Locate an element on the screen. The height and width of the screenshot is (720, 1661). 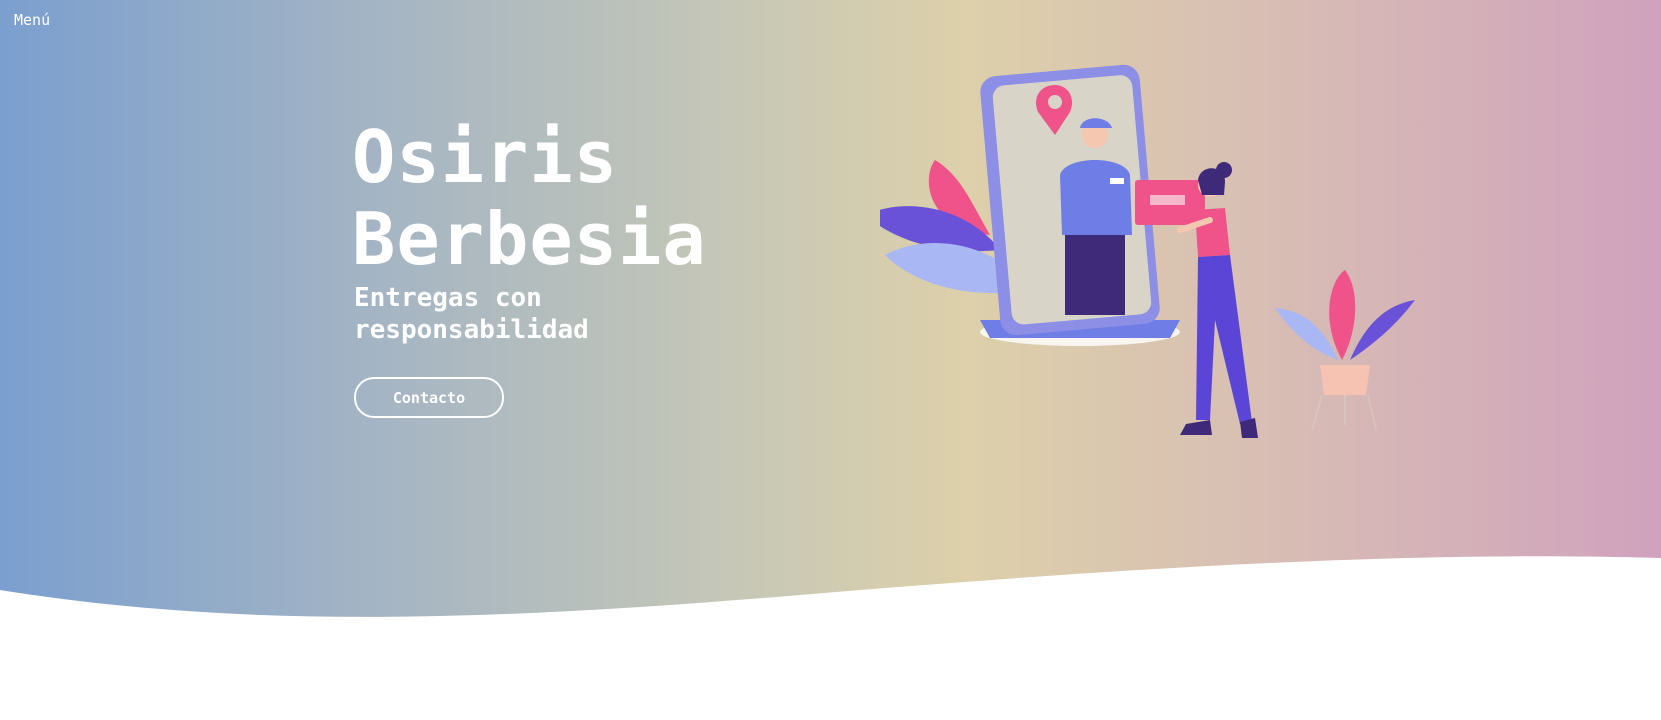
hero-subtitle: Entregas con responsabilidad is located at coordinates (471, 314).